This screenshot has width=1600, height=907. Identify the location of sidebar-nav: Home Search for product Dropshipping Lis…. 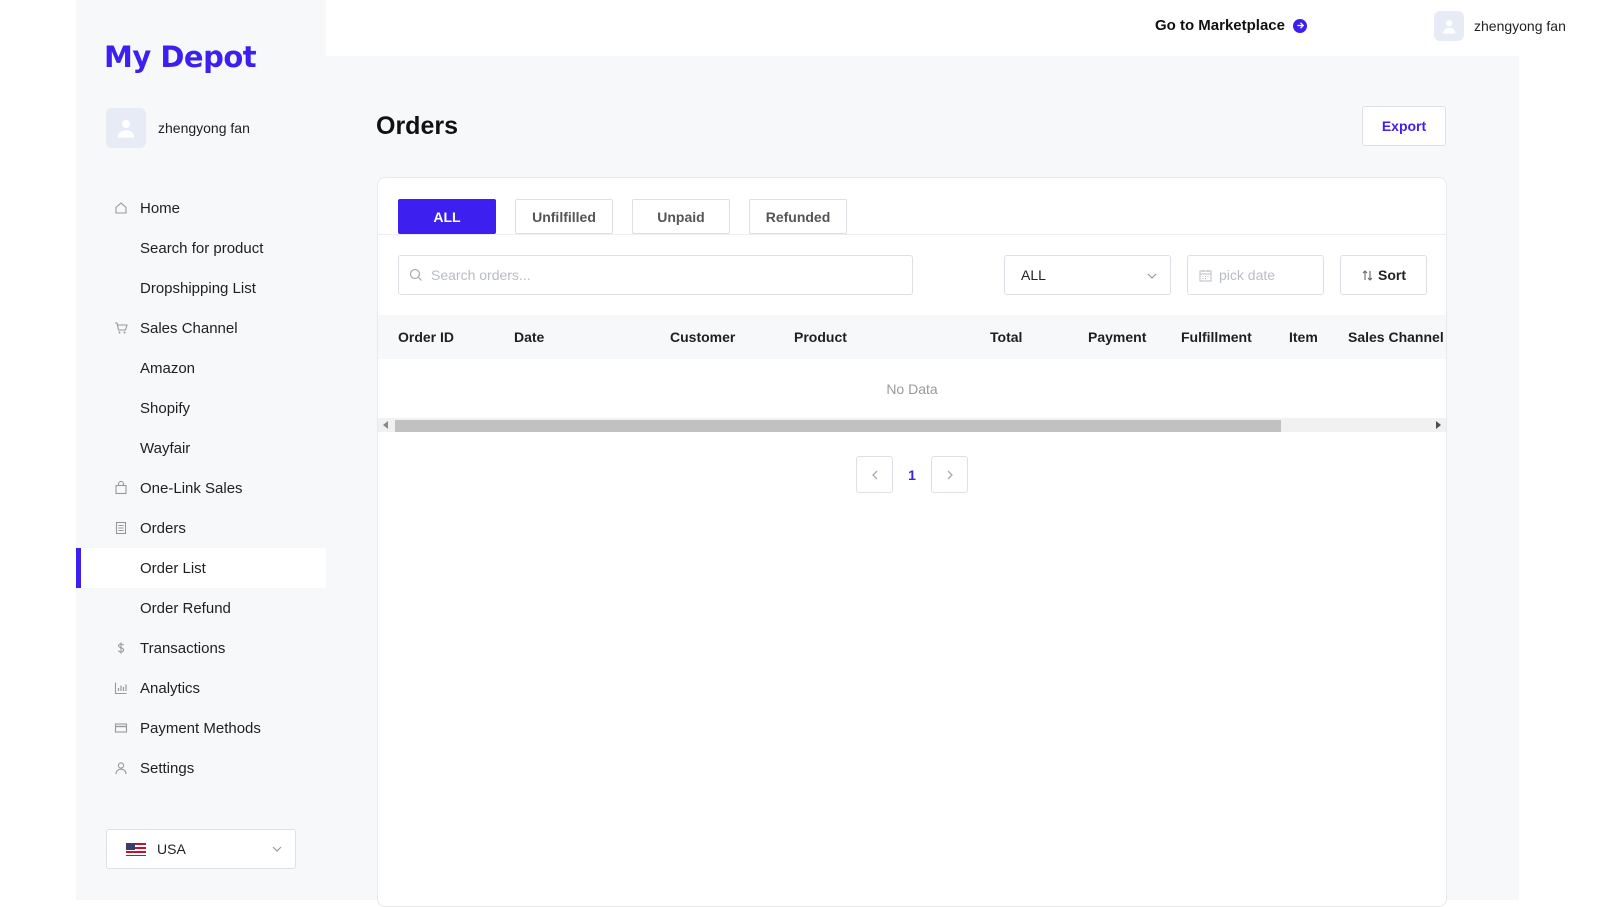
(201, 488).